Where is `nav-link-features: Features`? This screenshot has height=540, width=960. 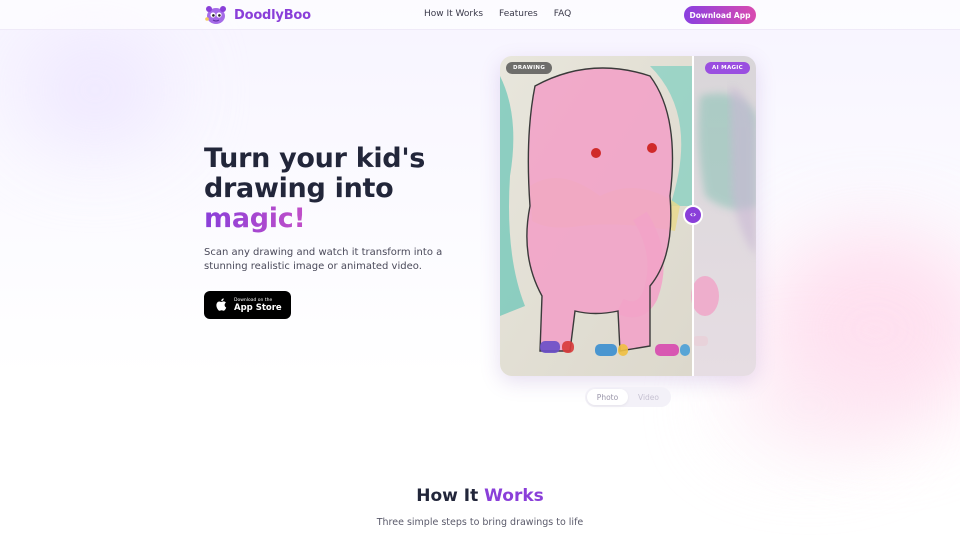
nav-link-features: Features is located at coordinates (518, 14).